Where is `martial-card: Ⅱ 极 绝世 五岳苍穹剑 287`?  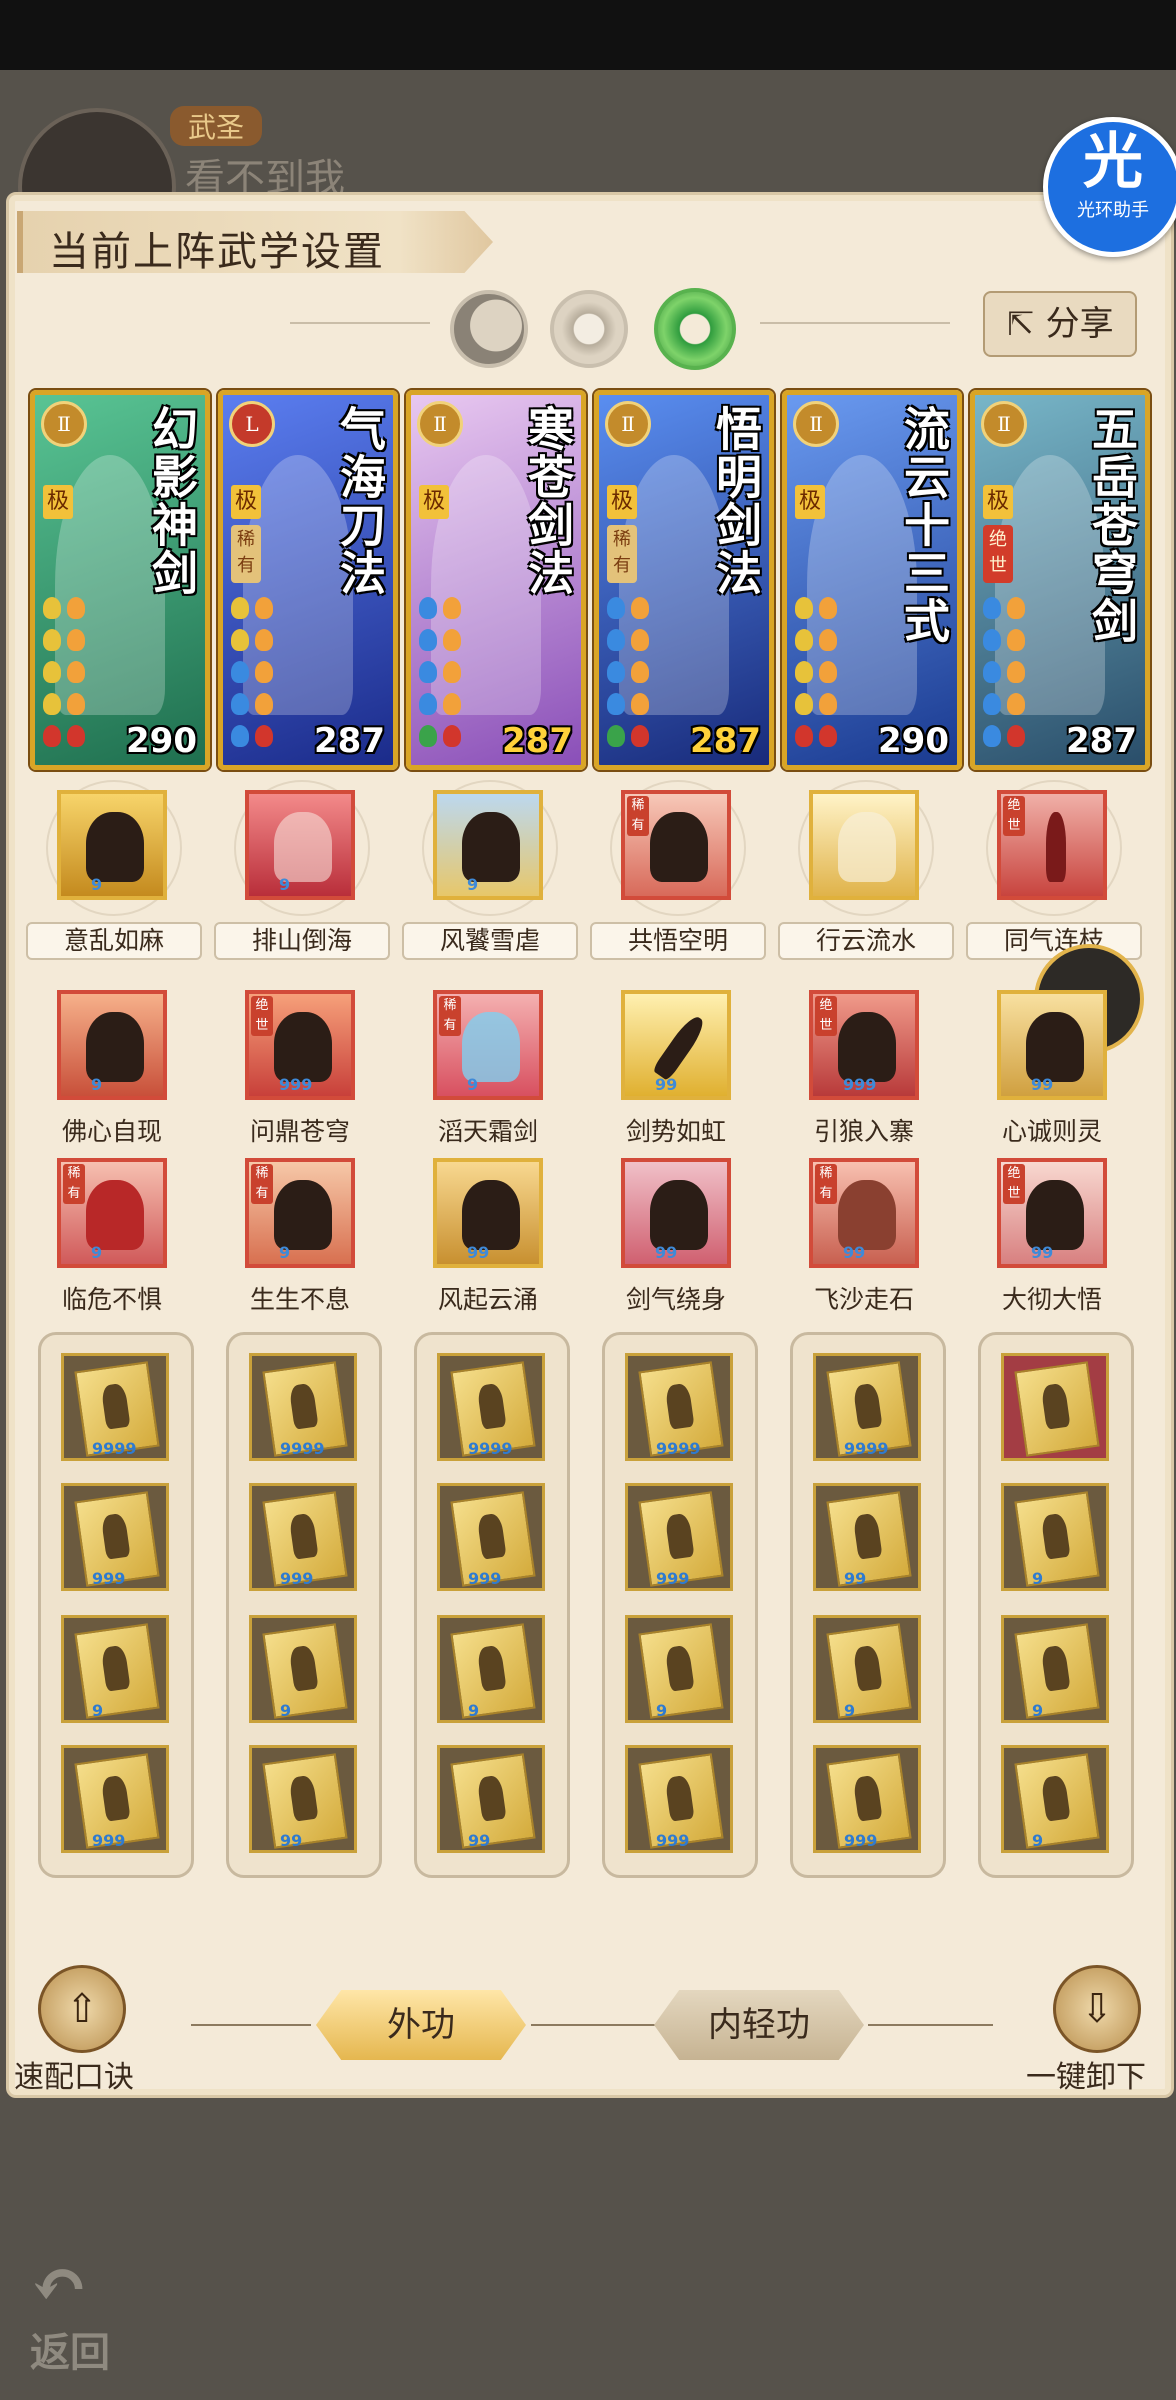
martial-card: Ⅱ 极 绝世 五岳苍穹剑 287 is located at coordinates (1060, 580).